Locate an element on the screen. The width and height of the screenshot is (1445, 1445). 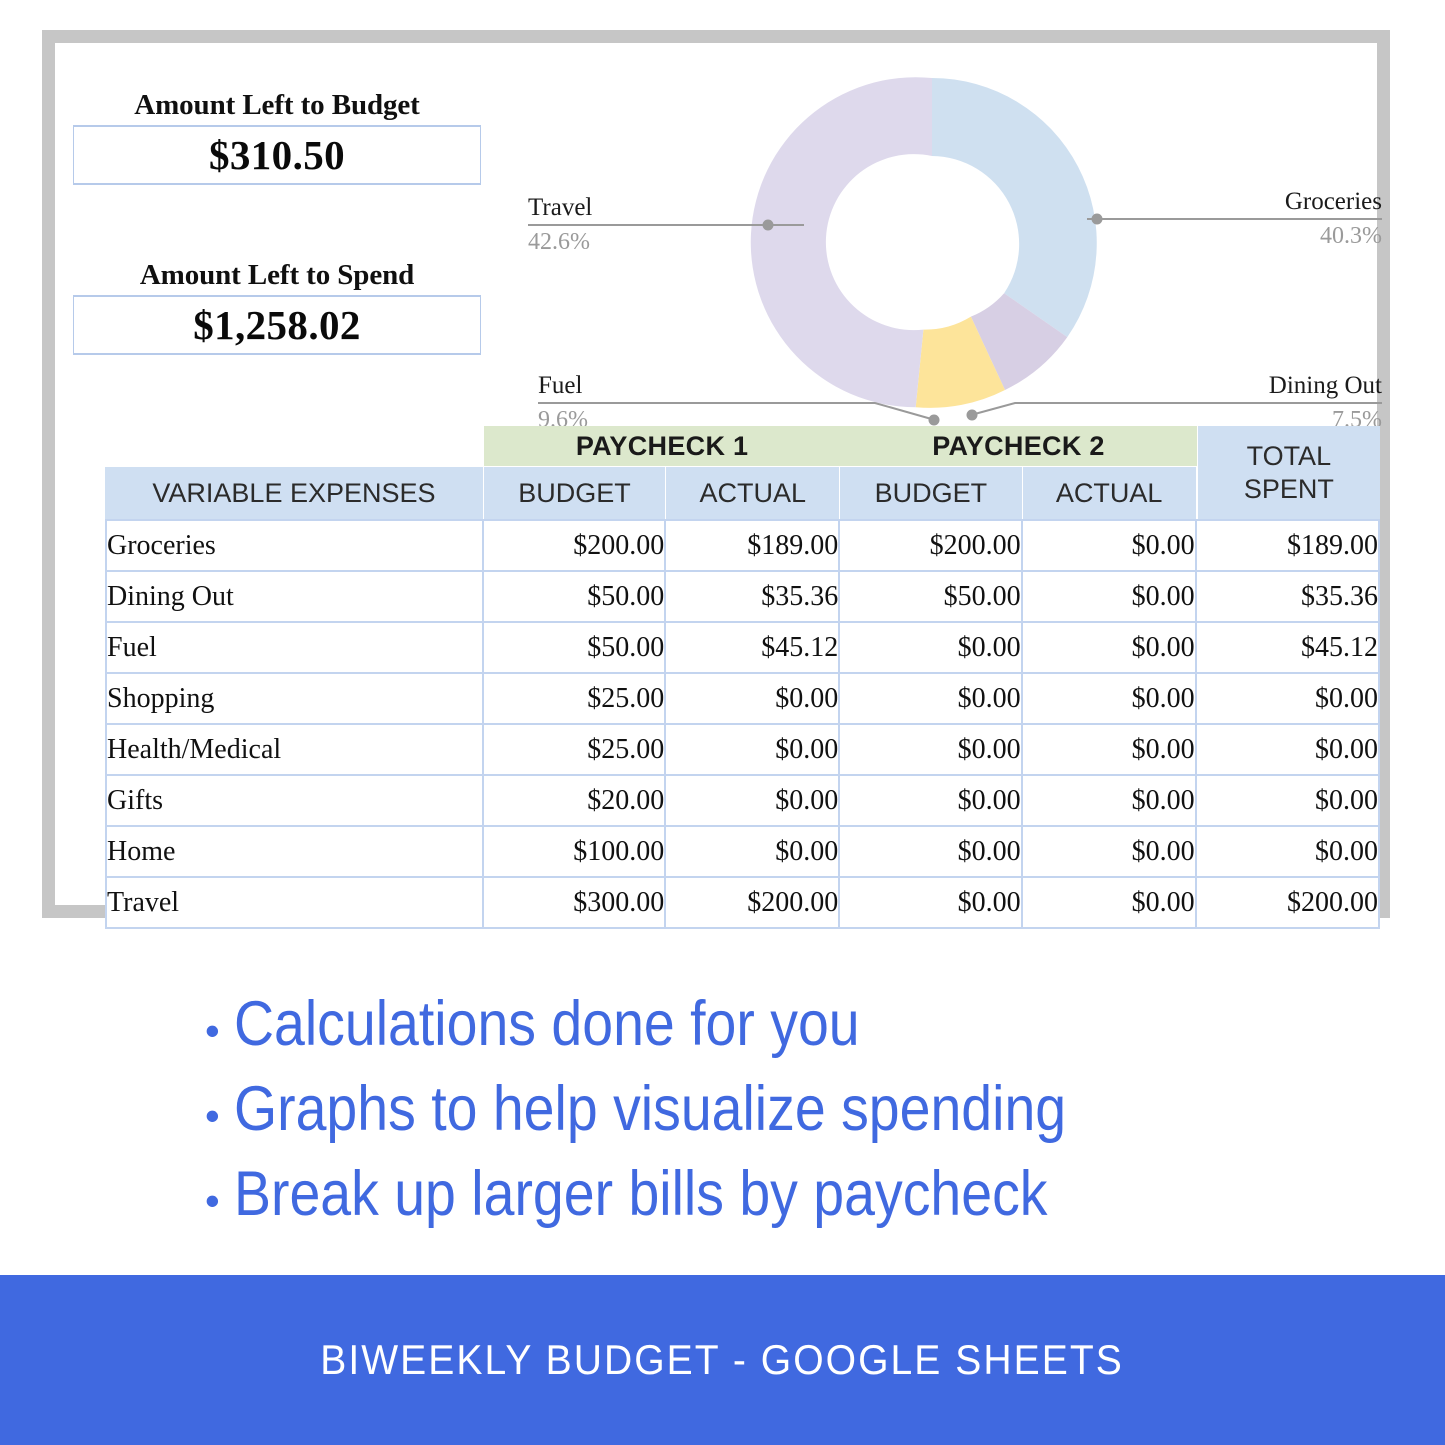
cell-p1-budget: $20.00 is located at coordinates (575, 799).